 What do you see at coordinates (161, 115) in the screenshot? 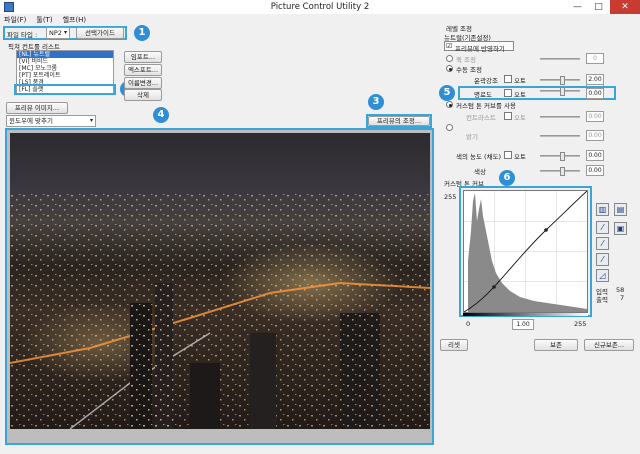
I see `badge-4: 4` at bounding box center [161, 115].